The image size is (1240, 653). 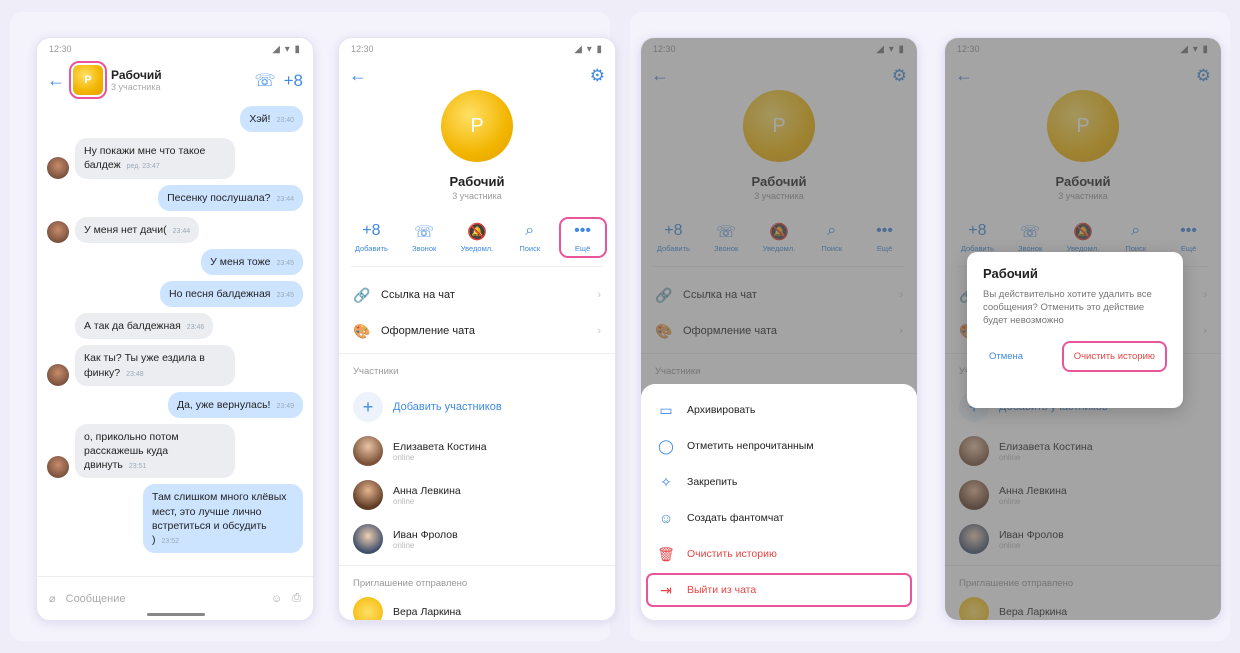 What do you see at coordinates (230, 197) in the screenshot?
I see `message-bubble: Песенку послушала? 23:44` at bounding box center [230, 197].